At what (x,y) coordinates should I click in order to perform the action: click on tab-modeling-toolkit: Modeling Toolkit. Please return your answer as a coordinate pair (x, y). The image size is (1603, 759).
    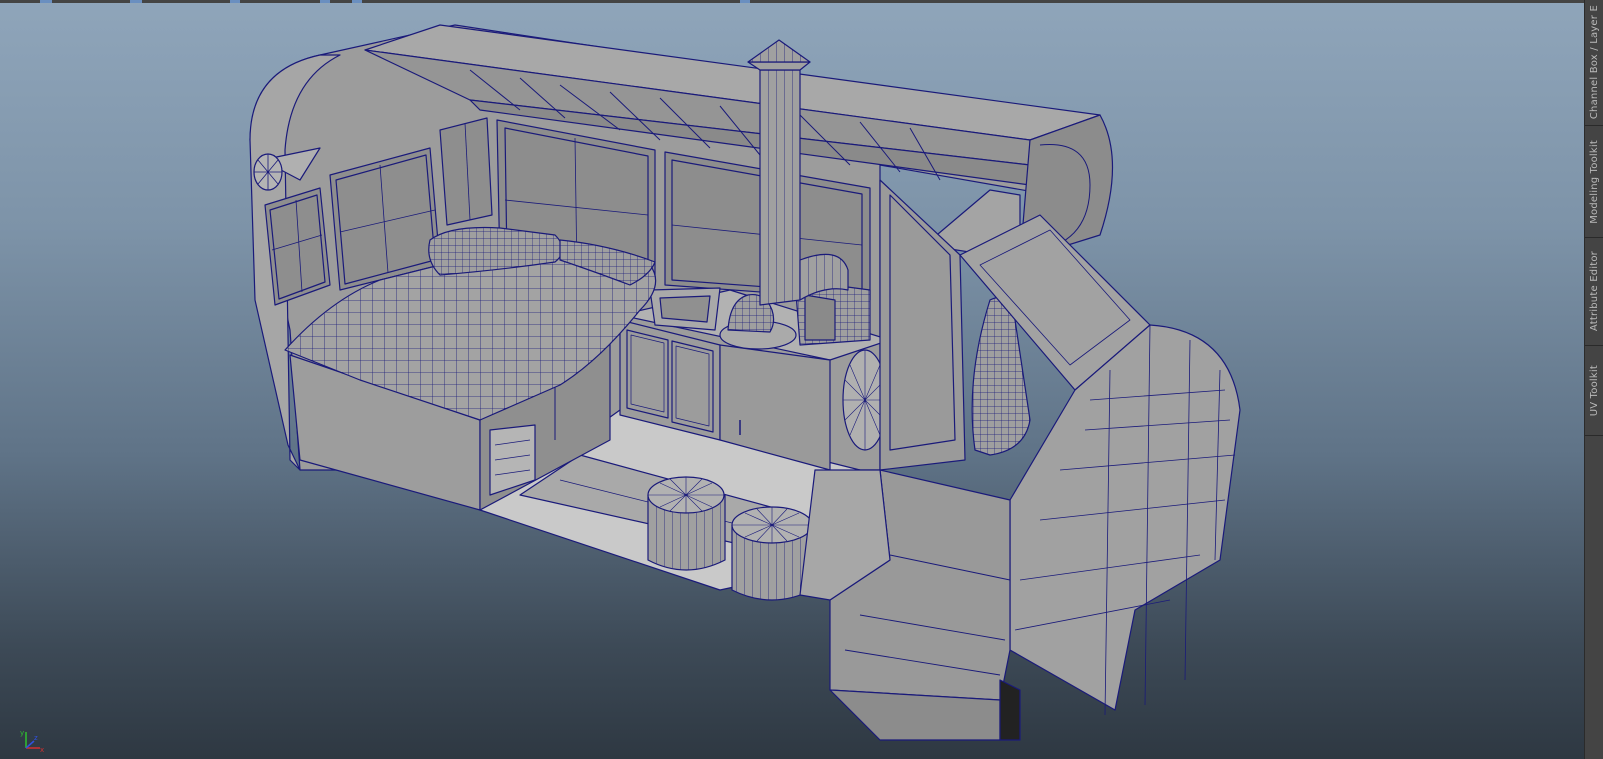
    Looking at the image, I should click on (1594, 182).